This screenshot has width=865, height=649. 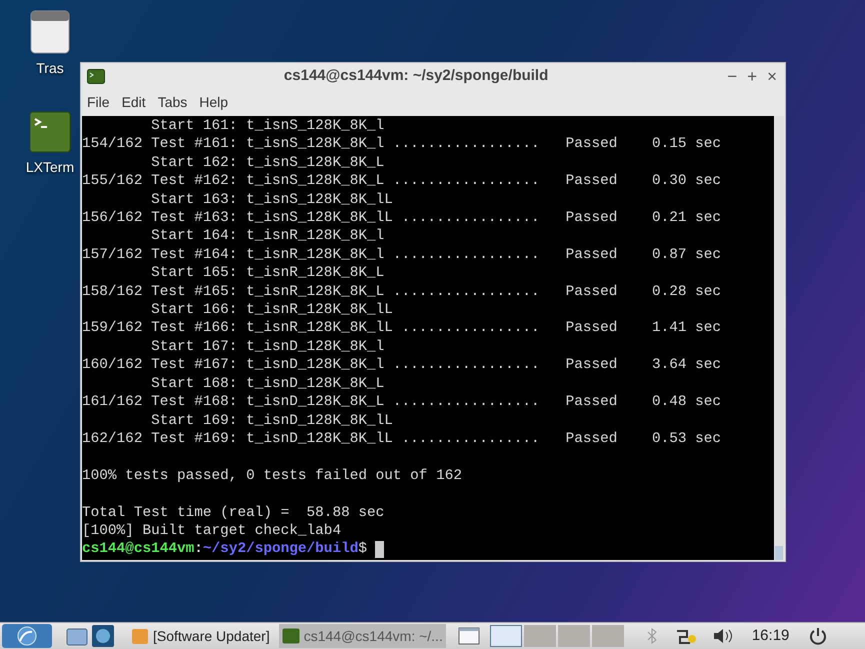 I want to click on menu-item: Edit, so click(x=134, y=102).